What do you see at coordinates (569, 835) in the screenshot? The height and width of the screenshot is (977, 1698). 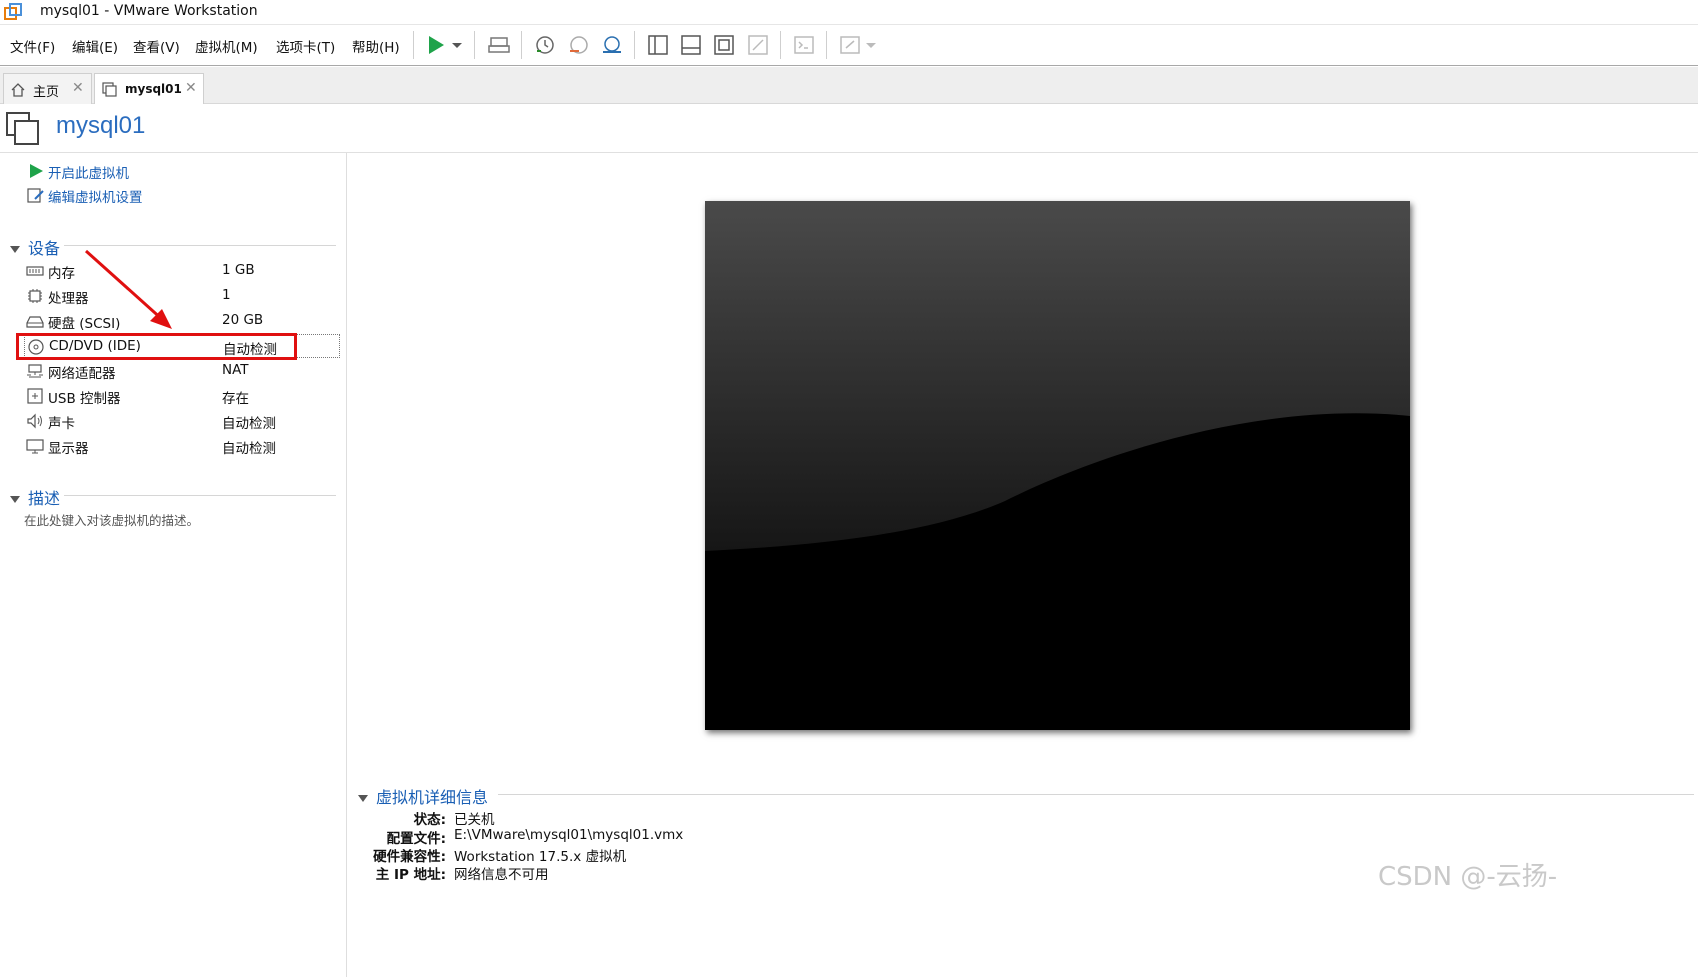 I see `detail-value: E:\VMware\mysql01\mysql01.vmx` at bounding box center [569, 835].